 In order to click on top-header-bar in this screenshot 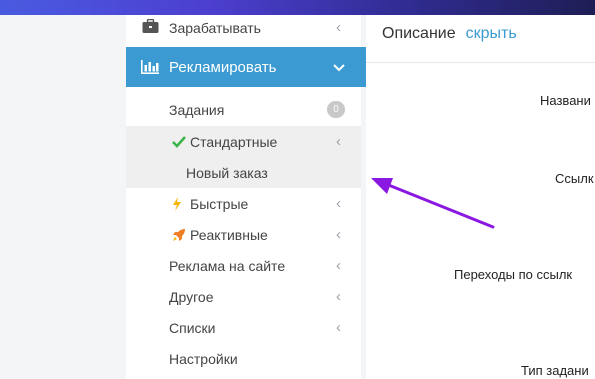, I will do `click(297, 7)`.